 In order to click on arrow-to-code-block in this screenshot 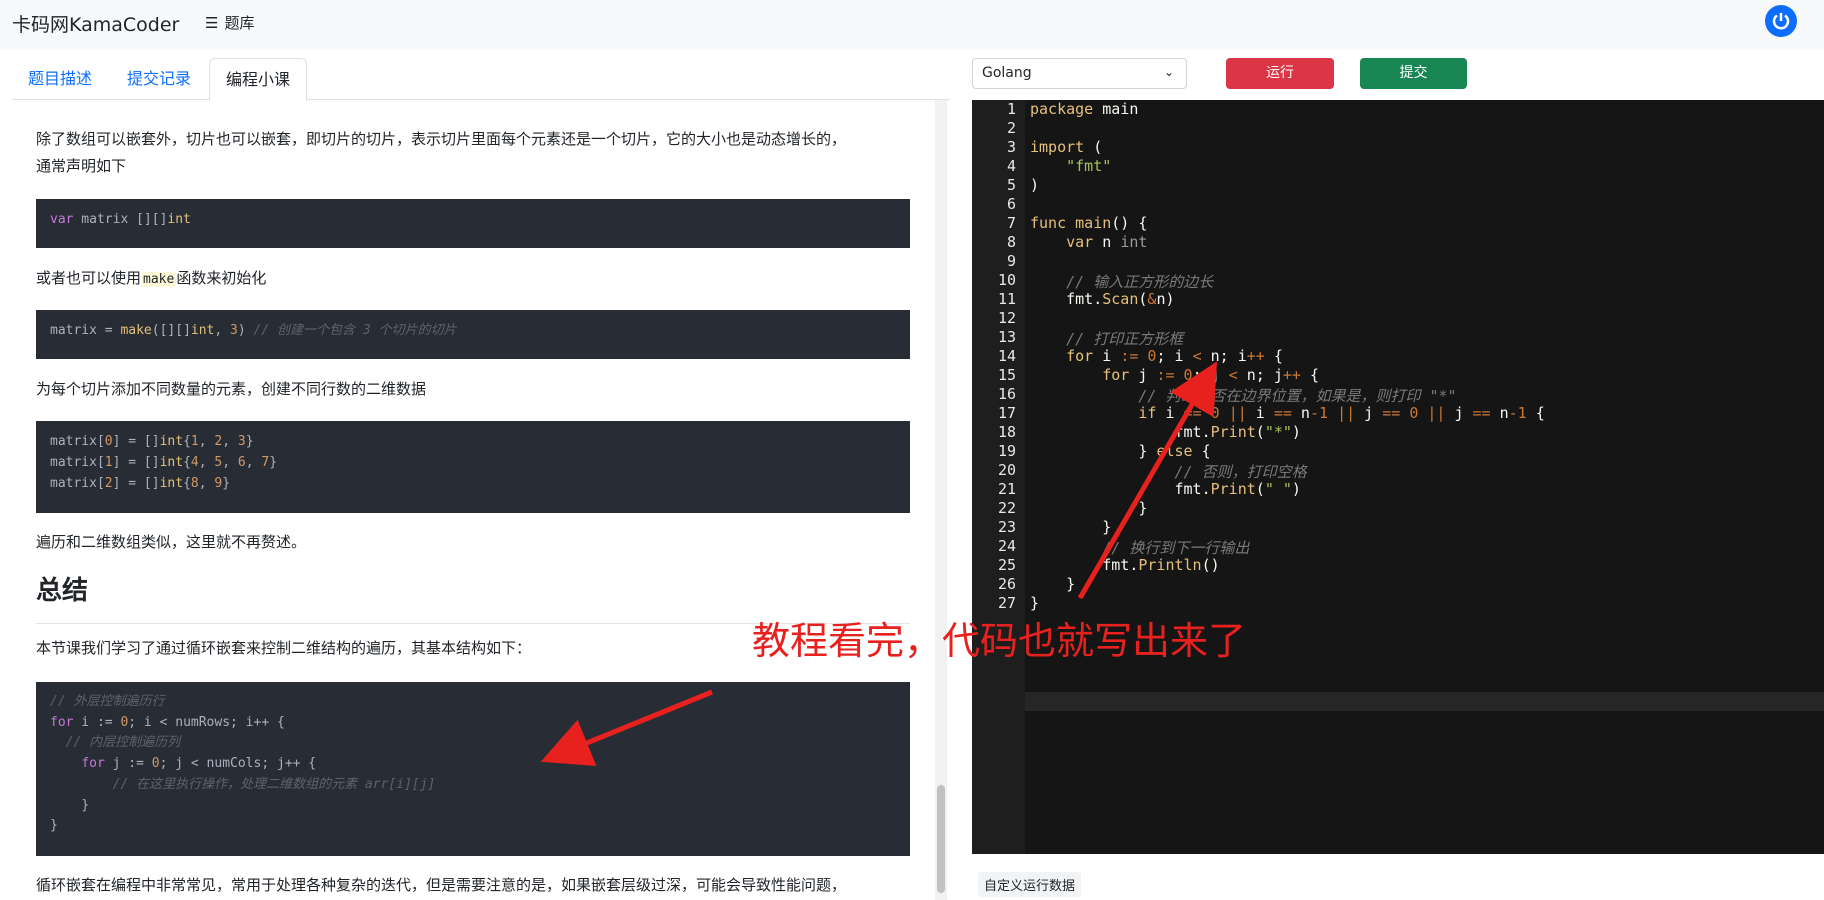, I will do `click(626, 728)`.